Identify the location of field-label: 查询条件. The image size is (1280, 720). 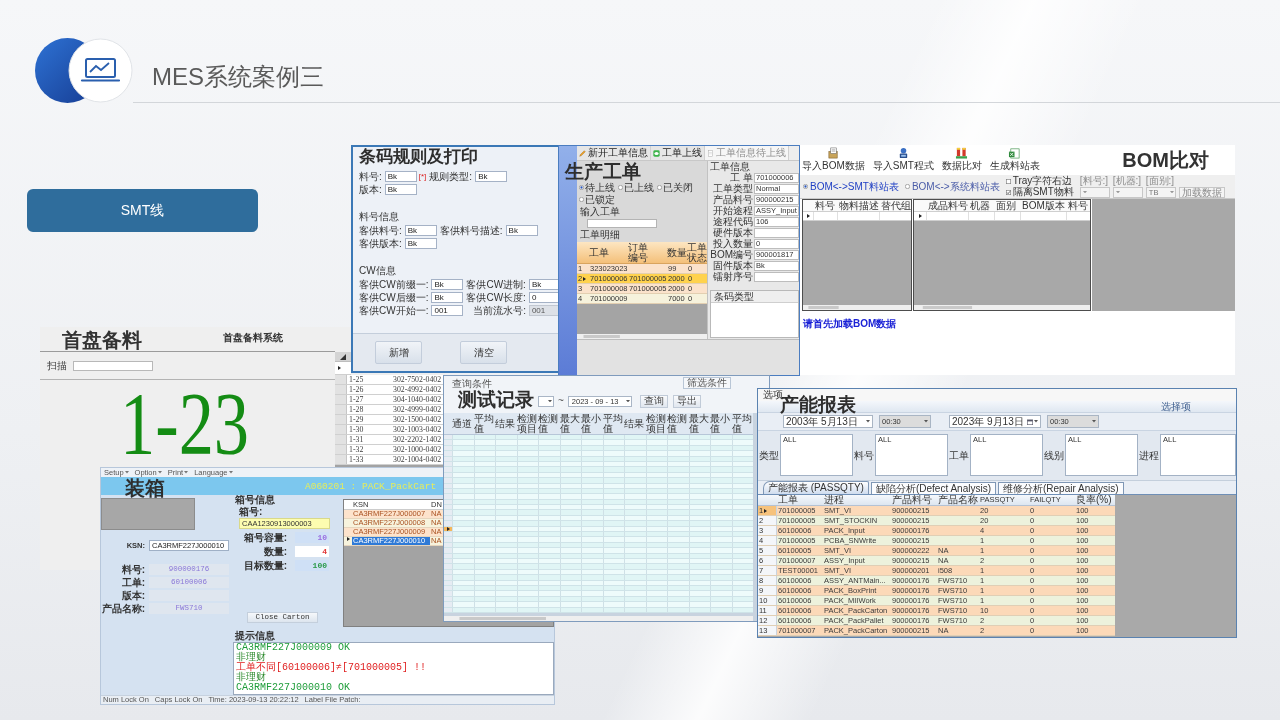
(472, 384).